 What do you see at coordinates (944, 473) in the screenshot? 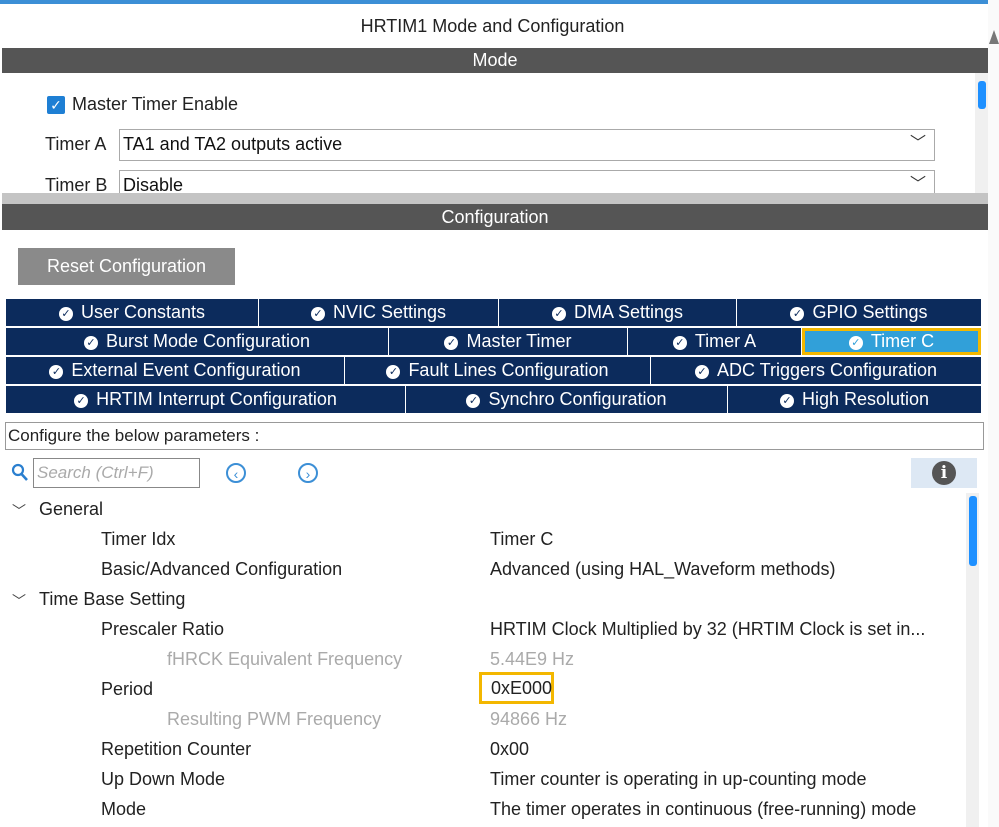
I see `info-icon: i` at bounding box center [944, 473].